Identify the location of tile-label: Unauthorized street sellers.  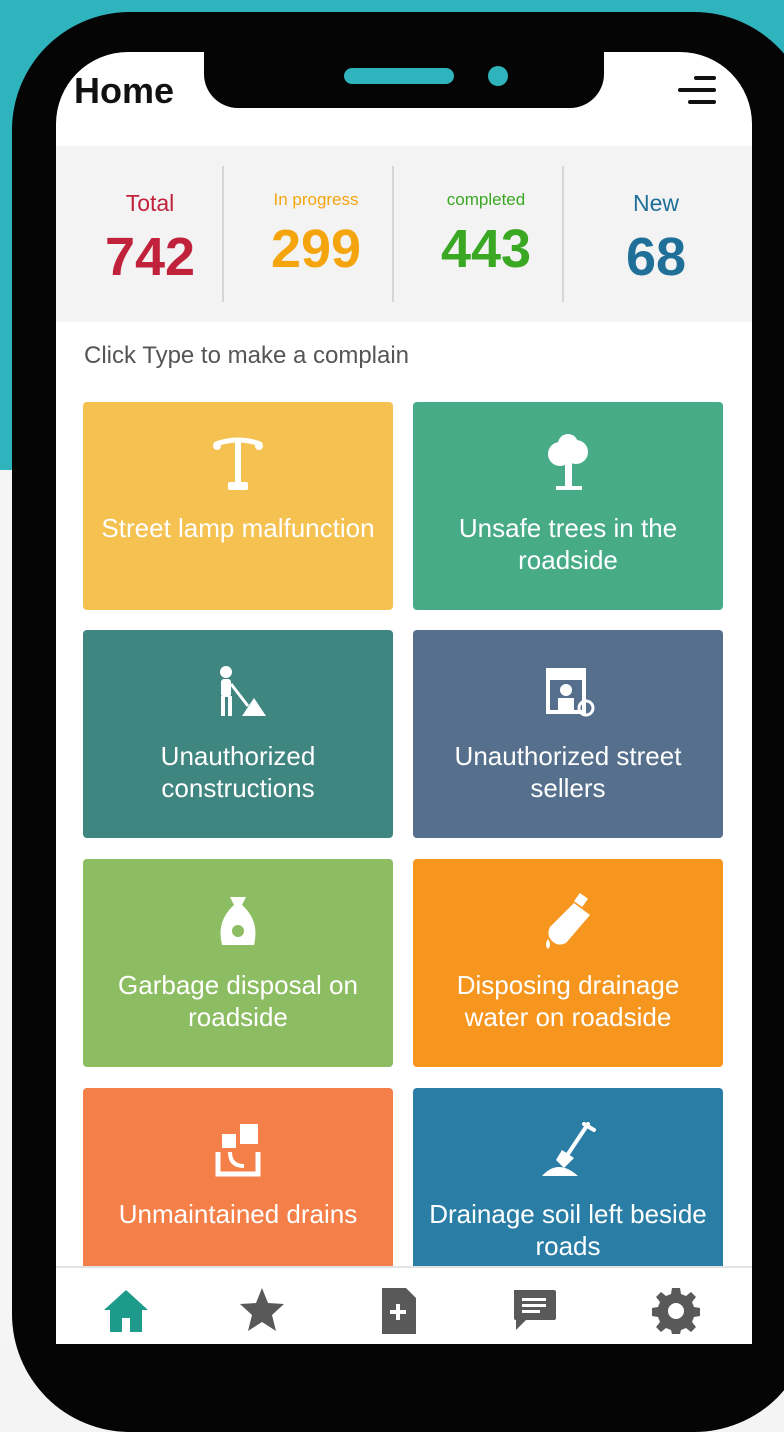
(568, 772).